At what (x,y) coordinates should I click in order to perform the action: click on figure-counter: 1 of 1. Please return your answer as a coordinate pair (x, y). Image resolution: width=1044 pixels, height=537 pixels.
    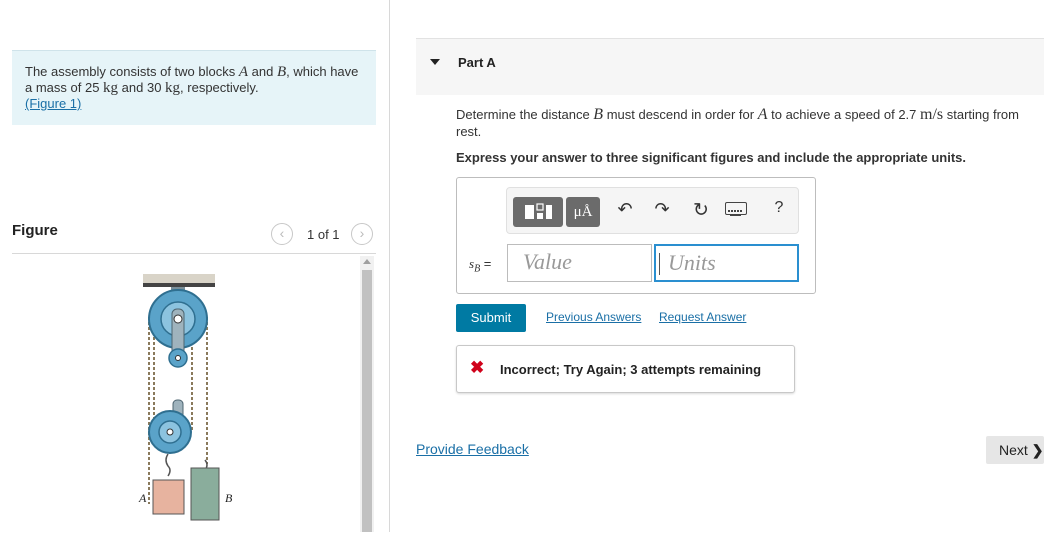
    Looking at the image, I should click on (323, 234).